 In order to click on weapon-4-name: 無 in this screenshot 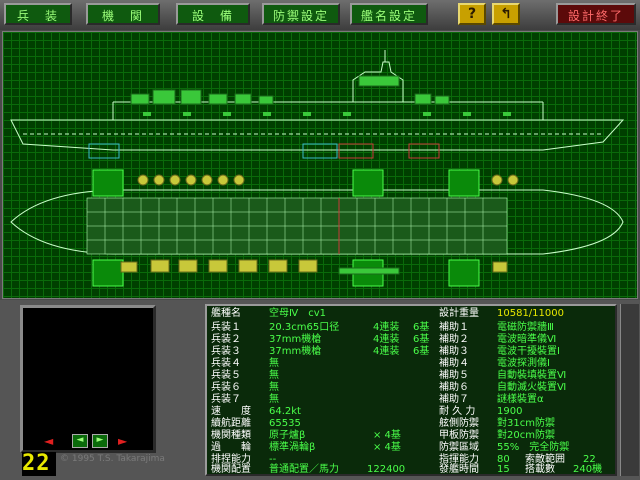, I will do `click(274, 364)`.